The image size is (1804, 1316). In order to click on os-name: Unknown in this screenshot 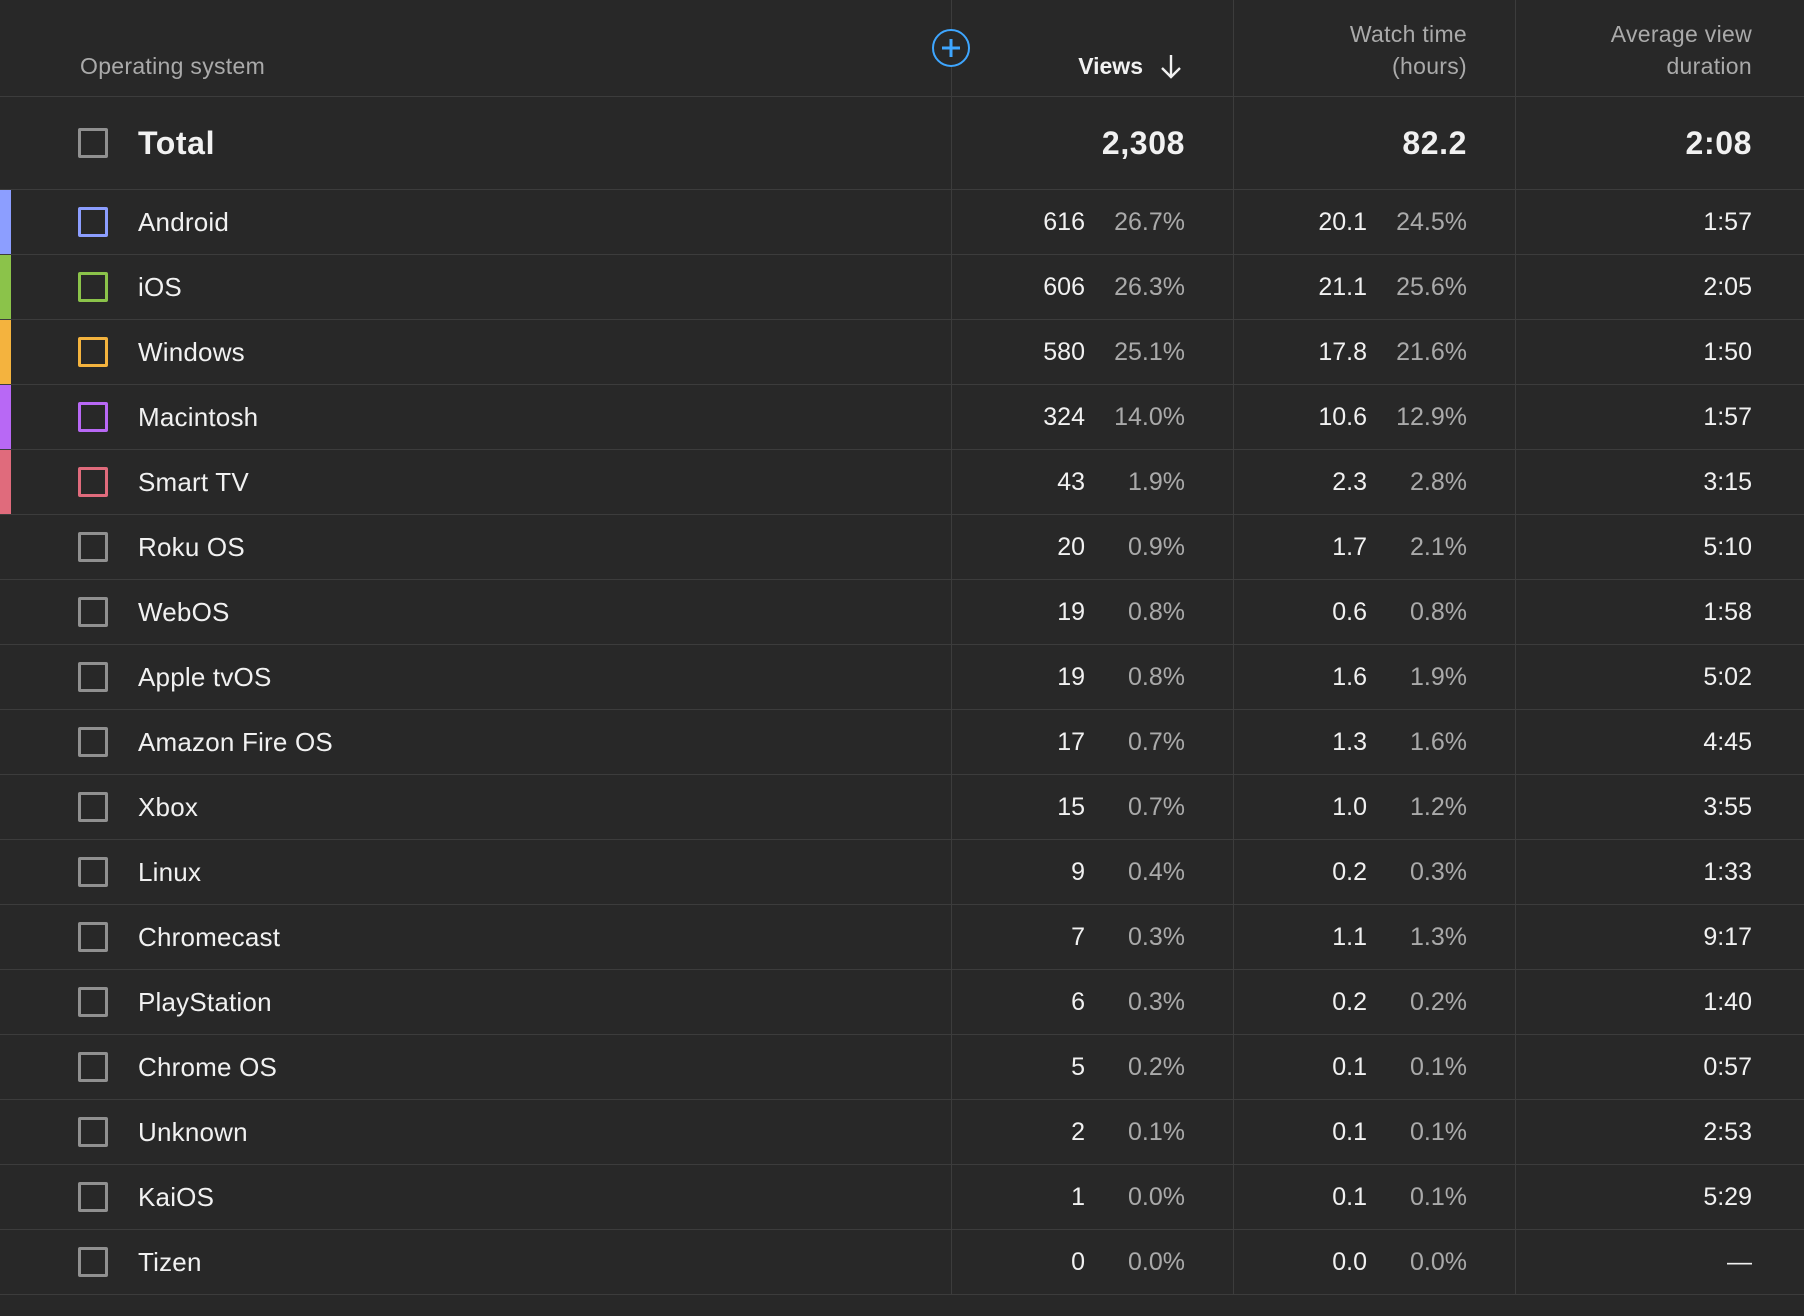, I will do `click(193, 1131)`.